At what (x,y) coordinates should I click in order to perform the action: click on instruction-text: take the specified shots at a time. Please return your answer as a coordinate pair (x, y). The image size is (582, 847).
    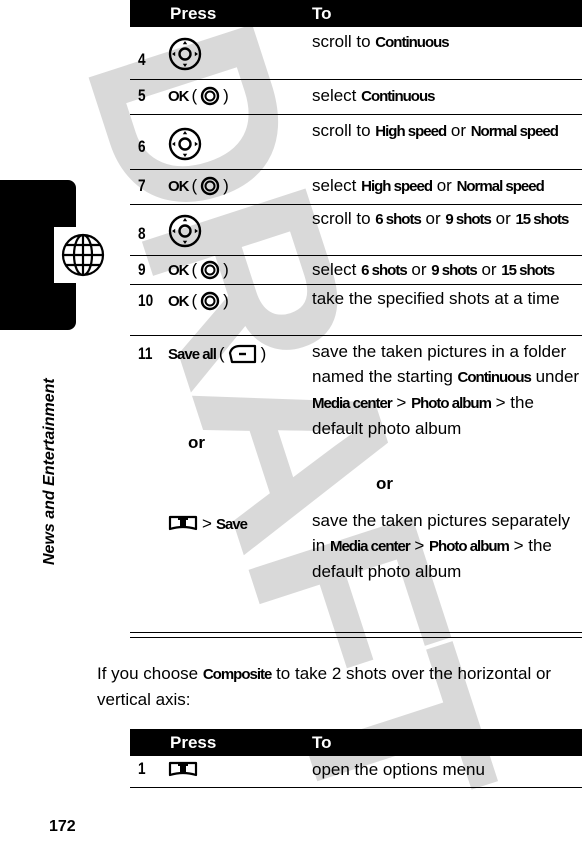
    Looking at the image, I should click on (436, 298).